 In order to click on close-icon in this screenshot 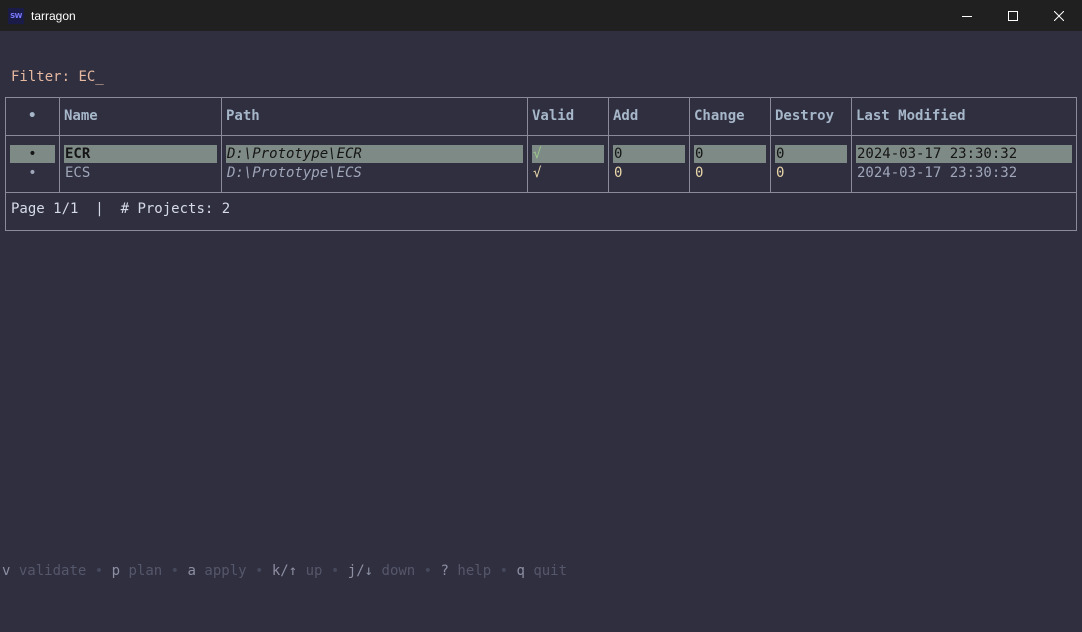, I will do `click(1059, 15)`.